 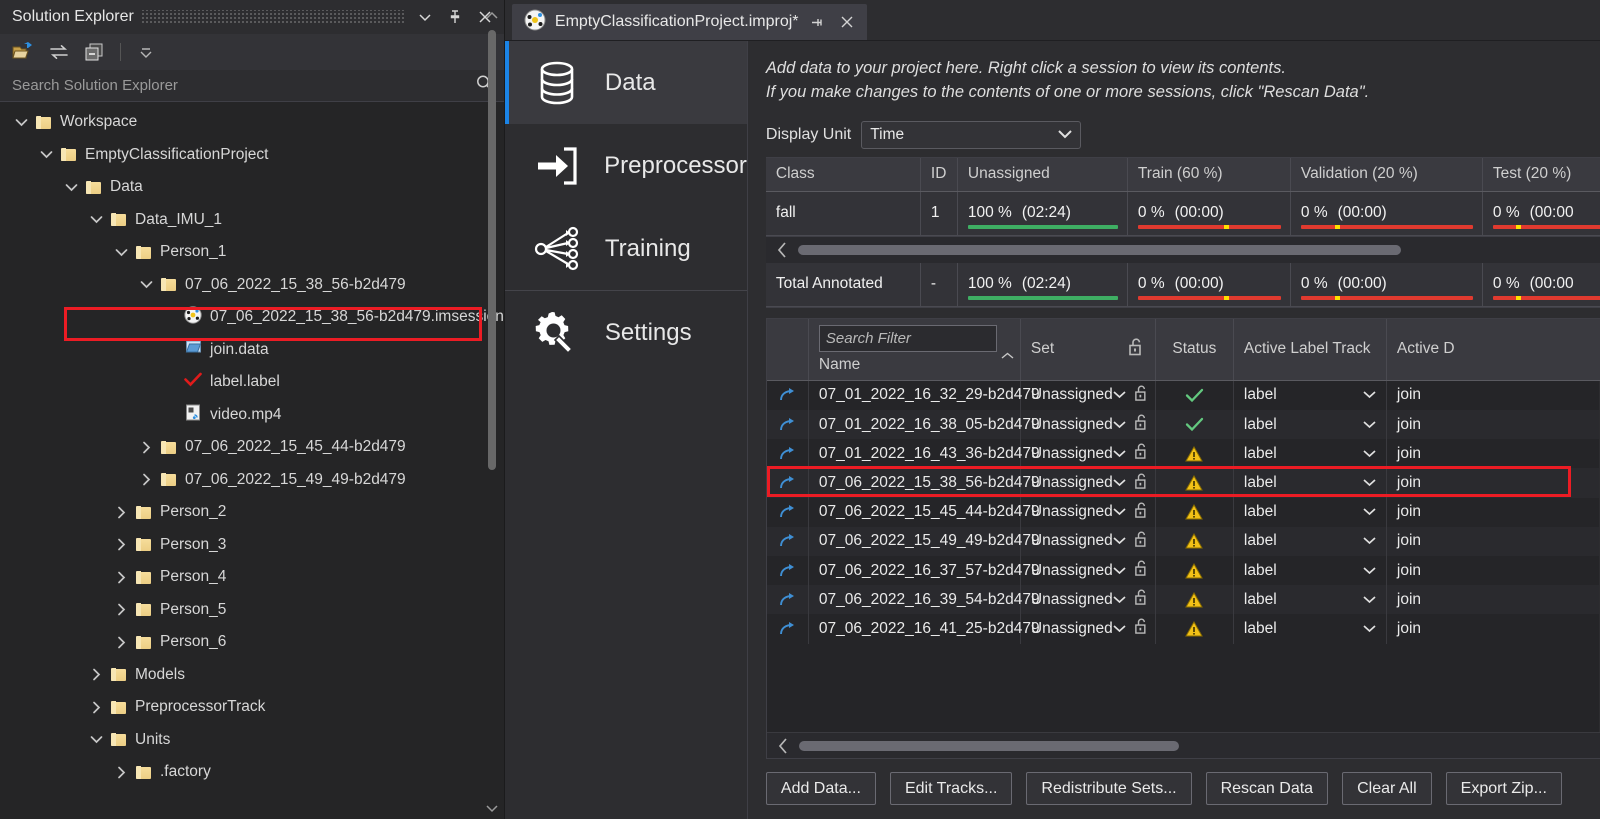 I want to click on display-unit-select: Time, so click(x=971, y=134).